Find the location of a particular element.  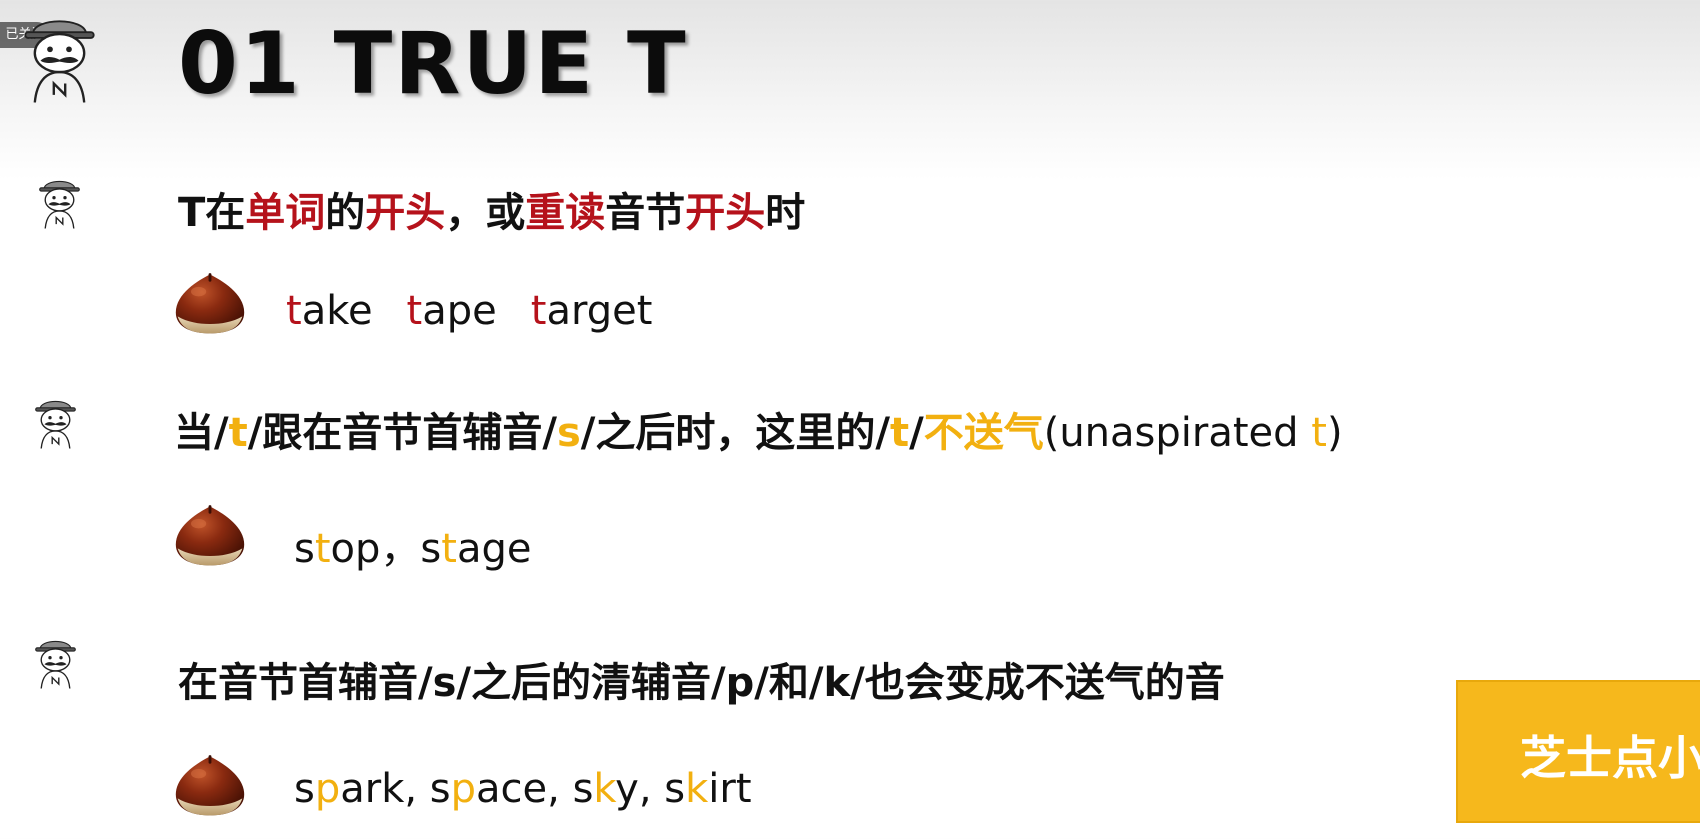

rule-1-text: T在单词的开头，或重读音节开头时 is located at coordinates (492, 213).